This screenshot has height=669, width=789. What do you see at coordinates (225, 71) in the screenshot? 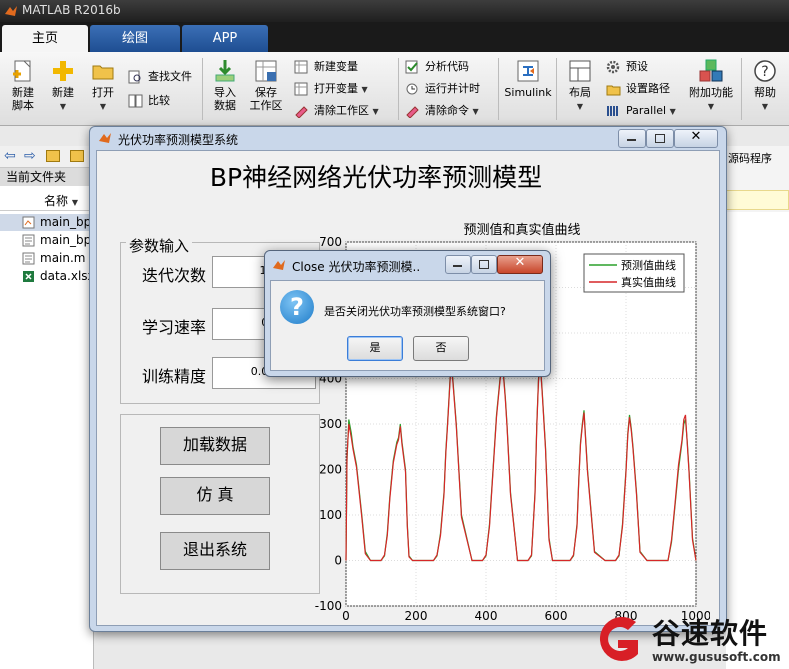
I see `import-data-icon` at bounding box center [225, 71].